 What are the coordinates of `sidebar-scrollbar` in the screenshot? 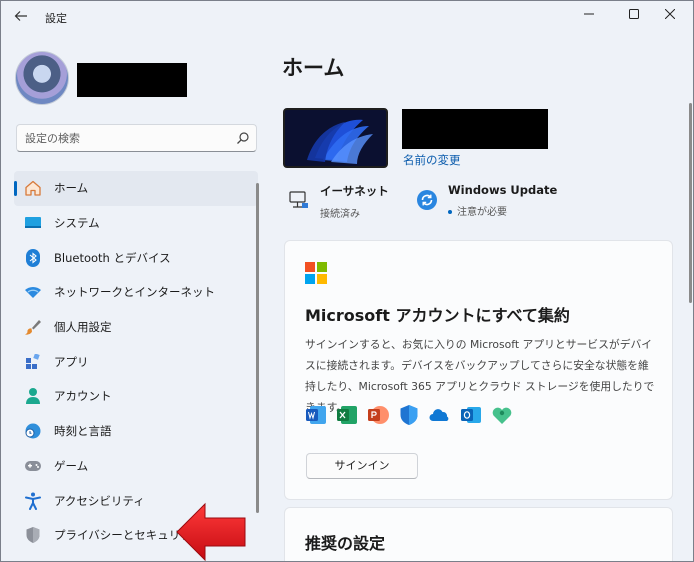 It's located at (257, 348).